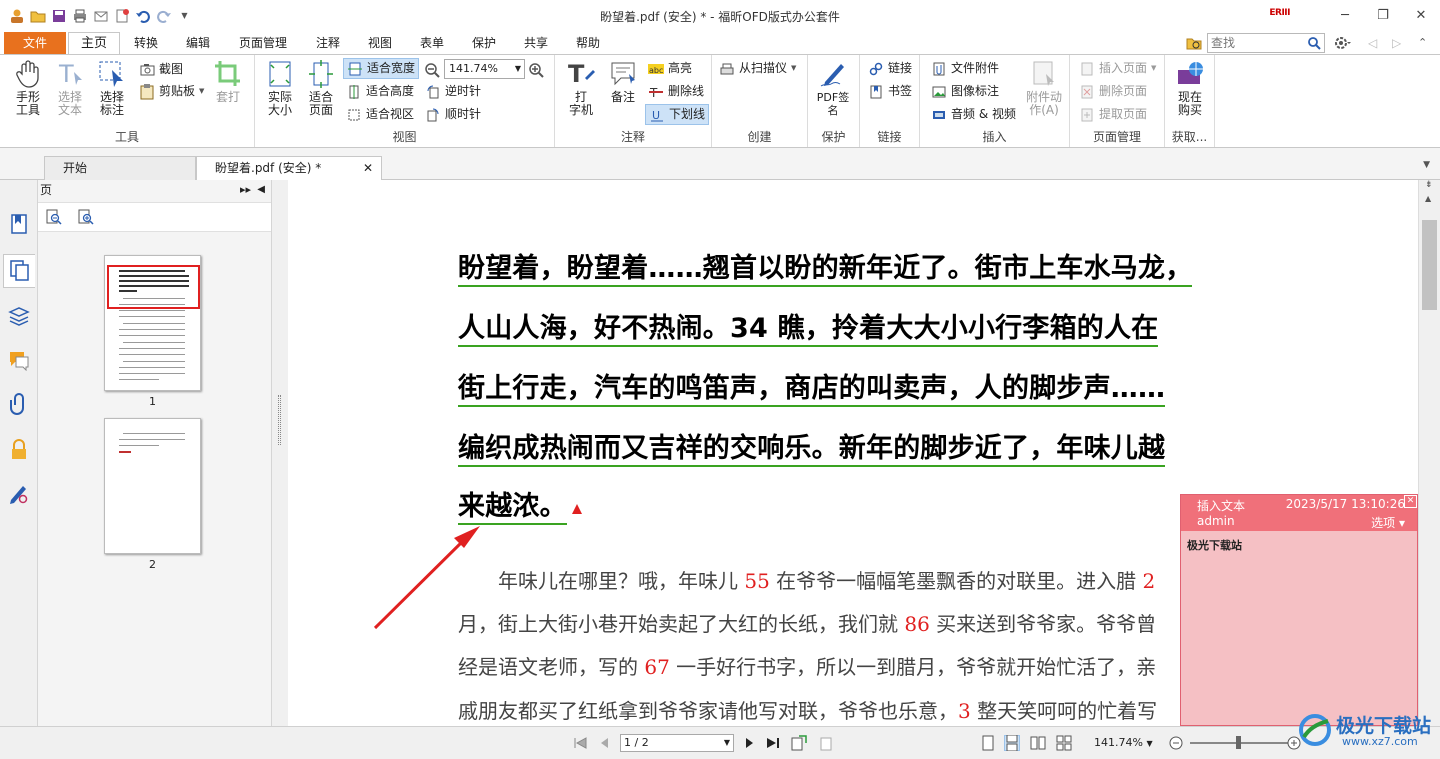 This screenshot has height=759, width=1440. Describe the element at coordinates (536, 71) in the screenshot. I see `zoom-in-icon` at that location.